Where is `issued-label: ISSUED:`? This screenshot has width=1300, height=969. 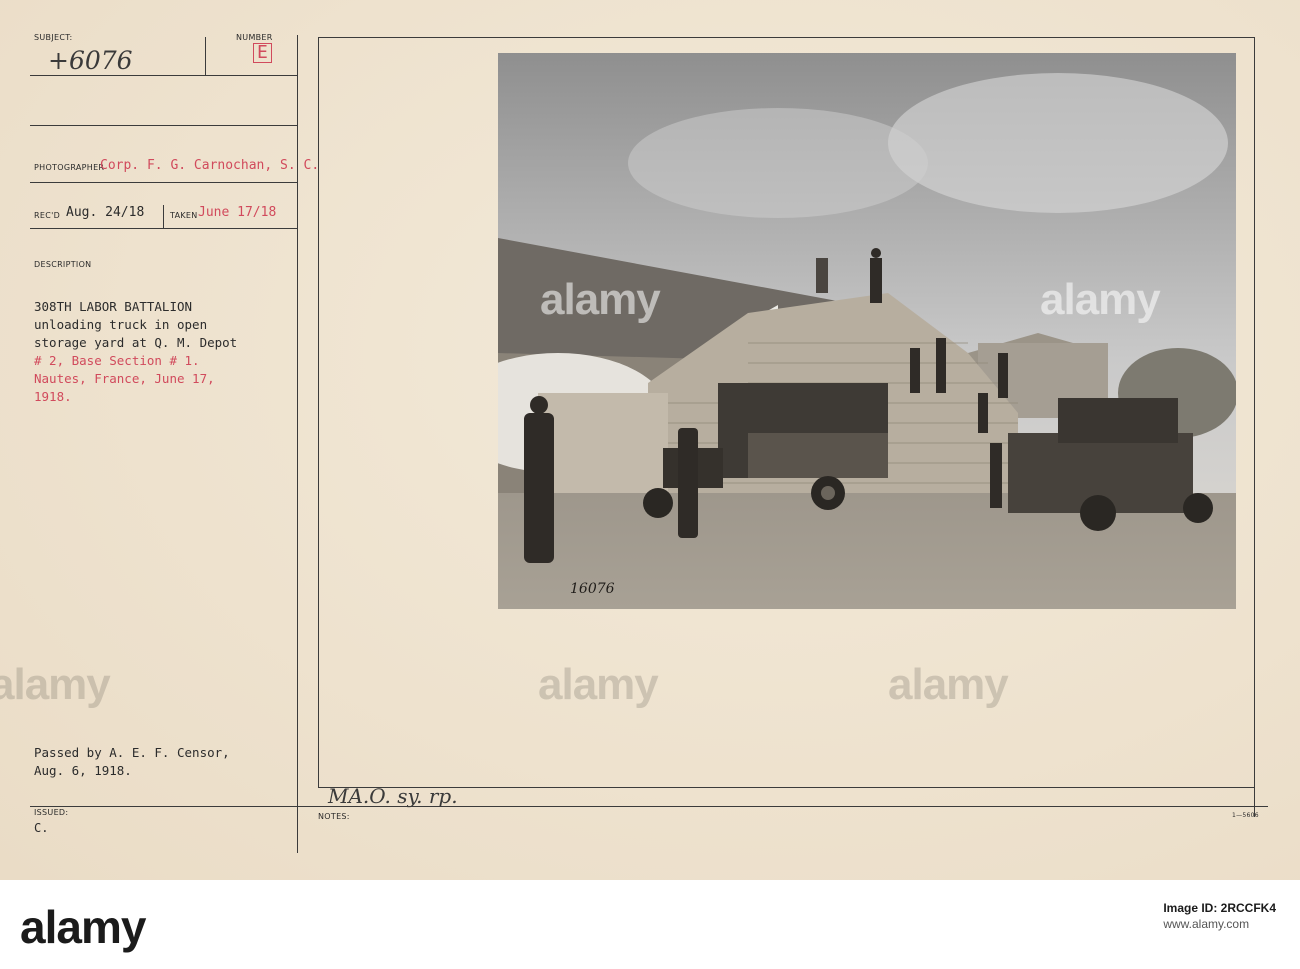 issued-label: ISSUED: is located at coordinates (51, 812).